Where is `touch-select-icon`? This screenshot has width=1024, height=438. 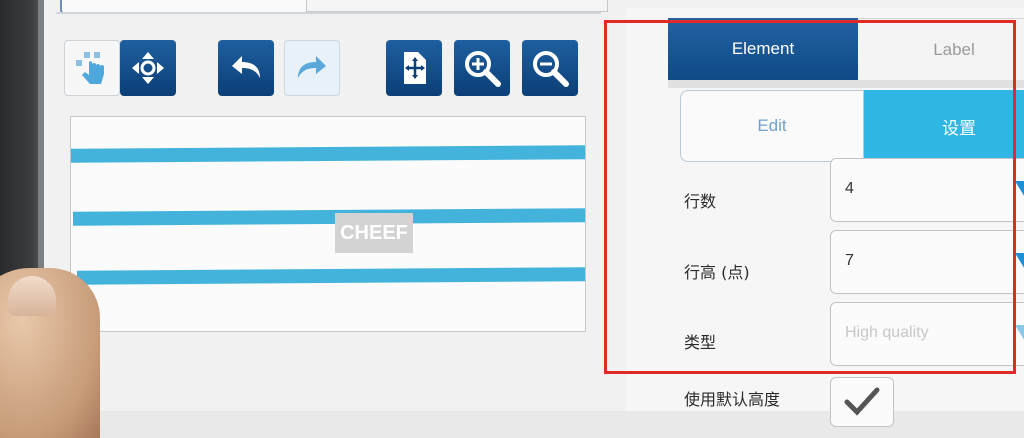 touch-select-icon is located at coordinates (90, 68).